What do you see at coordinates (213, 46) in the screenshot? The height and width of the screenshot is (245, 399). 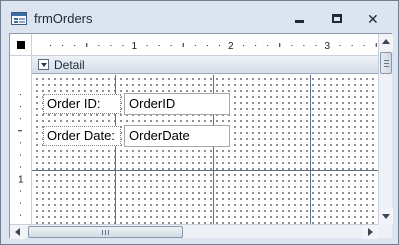 I see `horizontal-ruler-ticks: 1 2 3` at bounding box center [213, 46].